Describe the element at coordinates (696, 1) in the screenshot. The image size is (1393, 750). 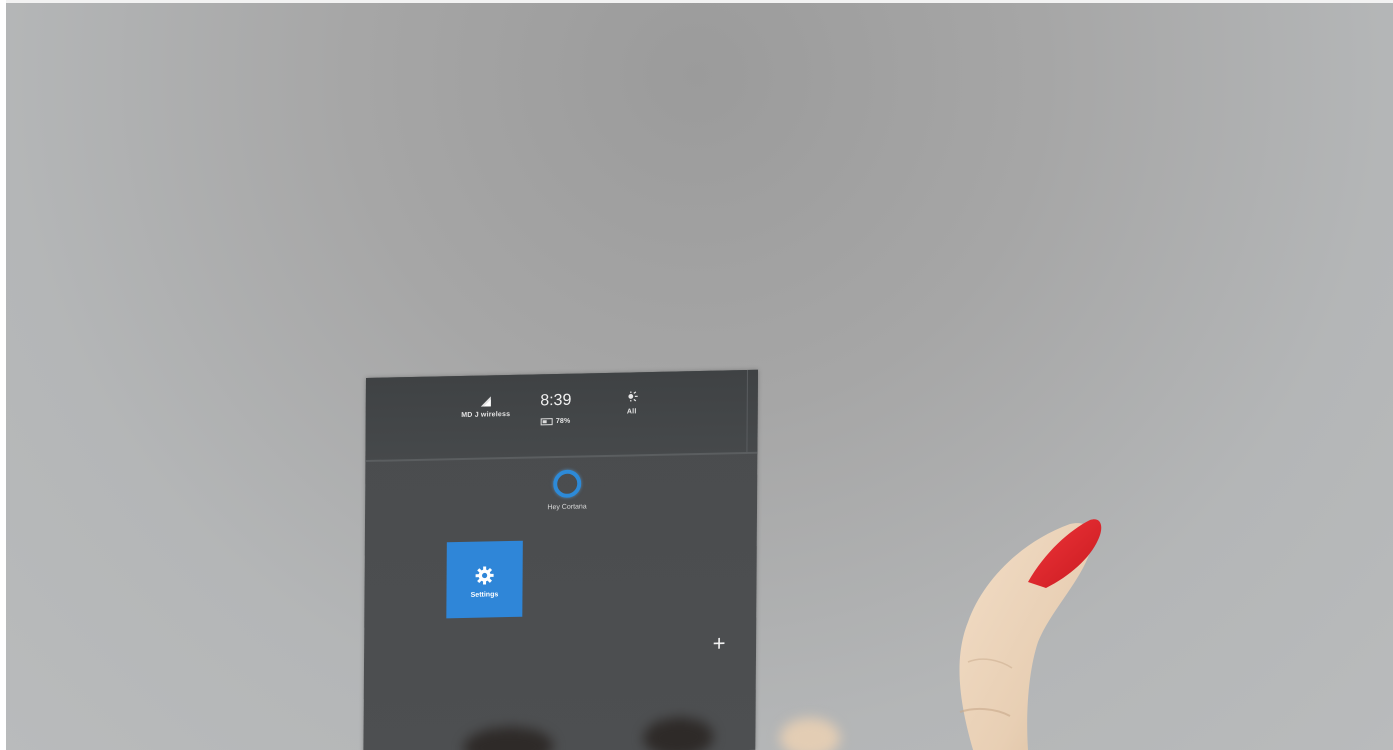
I see `scene-top-border` at that location.